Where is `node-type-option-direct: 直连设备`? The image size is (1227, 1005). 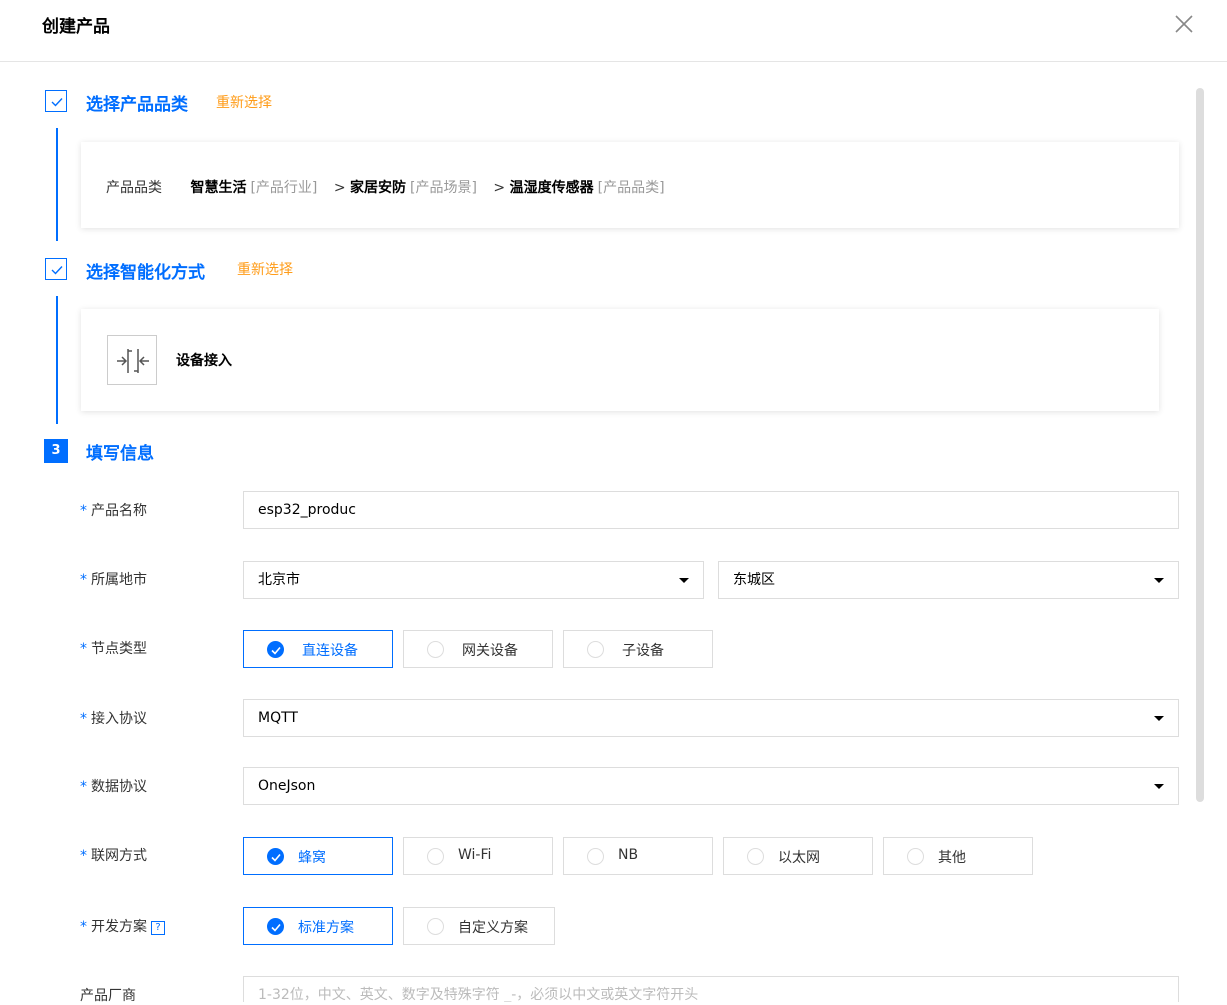 node-type-option-direct: 直连设备 is located at coordinates (318, 649).